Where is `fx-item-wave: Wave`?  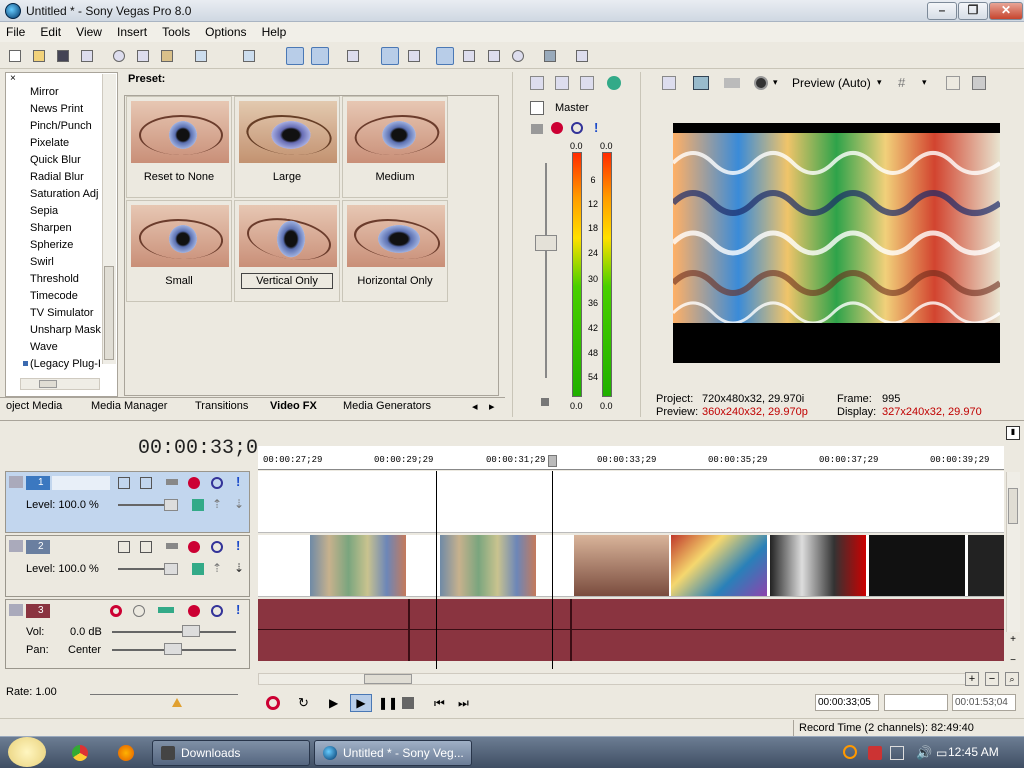 fx-item-wave: Wave is located at coordinates (44, 347).